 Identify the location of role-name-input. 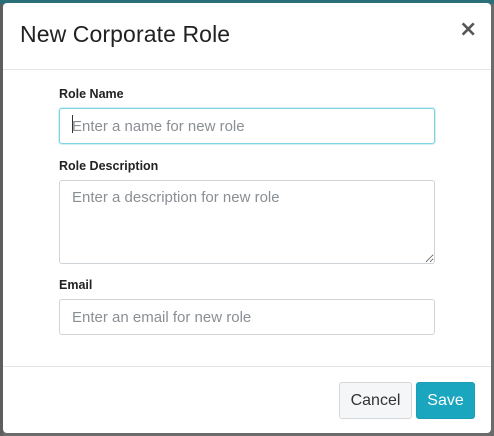
(247, 126).